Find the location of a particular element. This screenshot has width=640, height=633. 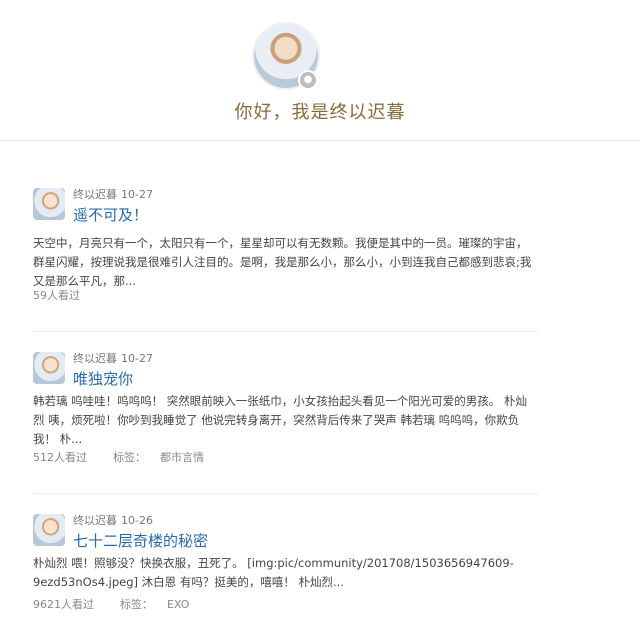

tag-link: EXO is located at coordinates (178, 604).